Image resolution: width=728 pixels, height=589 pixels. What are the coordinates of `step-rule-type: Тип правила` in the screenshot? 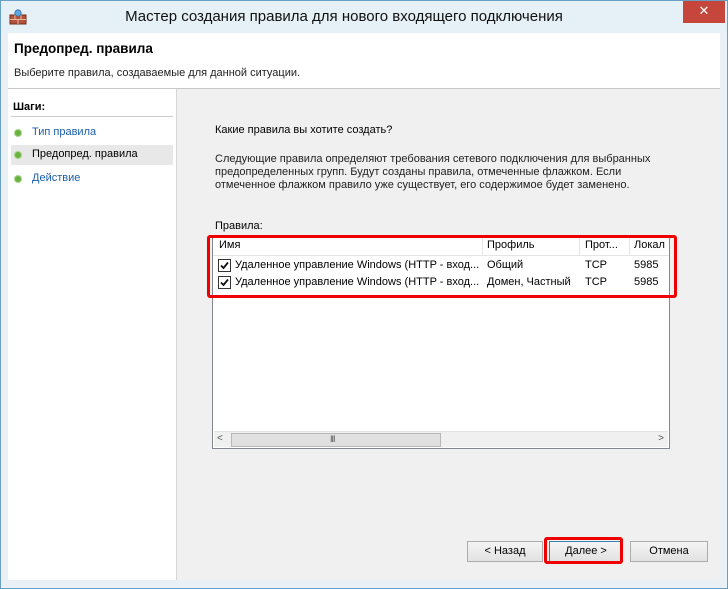 It's located at (92, 133).